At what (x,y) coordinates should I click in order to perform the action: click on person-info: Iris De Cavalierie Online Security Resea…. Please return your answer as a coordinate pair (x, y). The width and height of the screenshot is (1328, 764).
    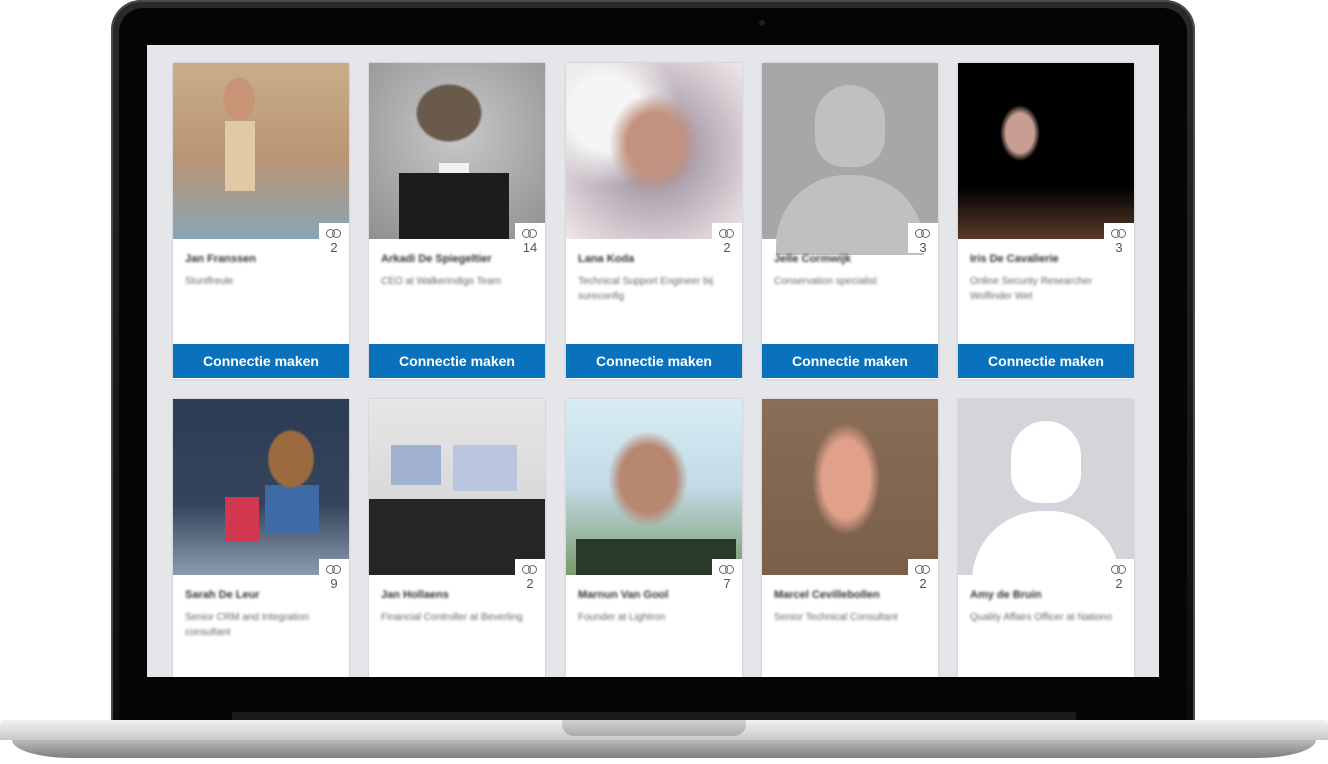
    Looking at the image, I should click on (1046, 278).